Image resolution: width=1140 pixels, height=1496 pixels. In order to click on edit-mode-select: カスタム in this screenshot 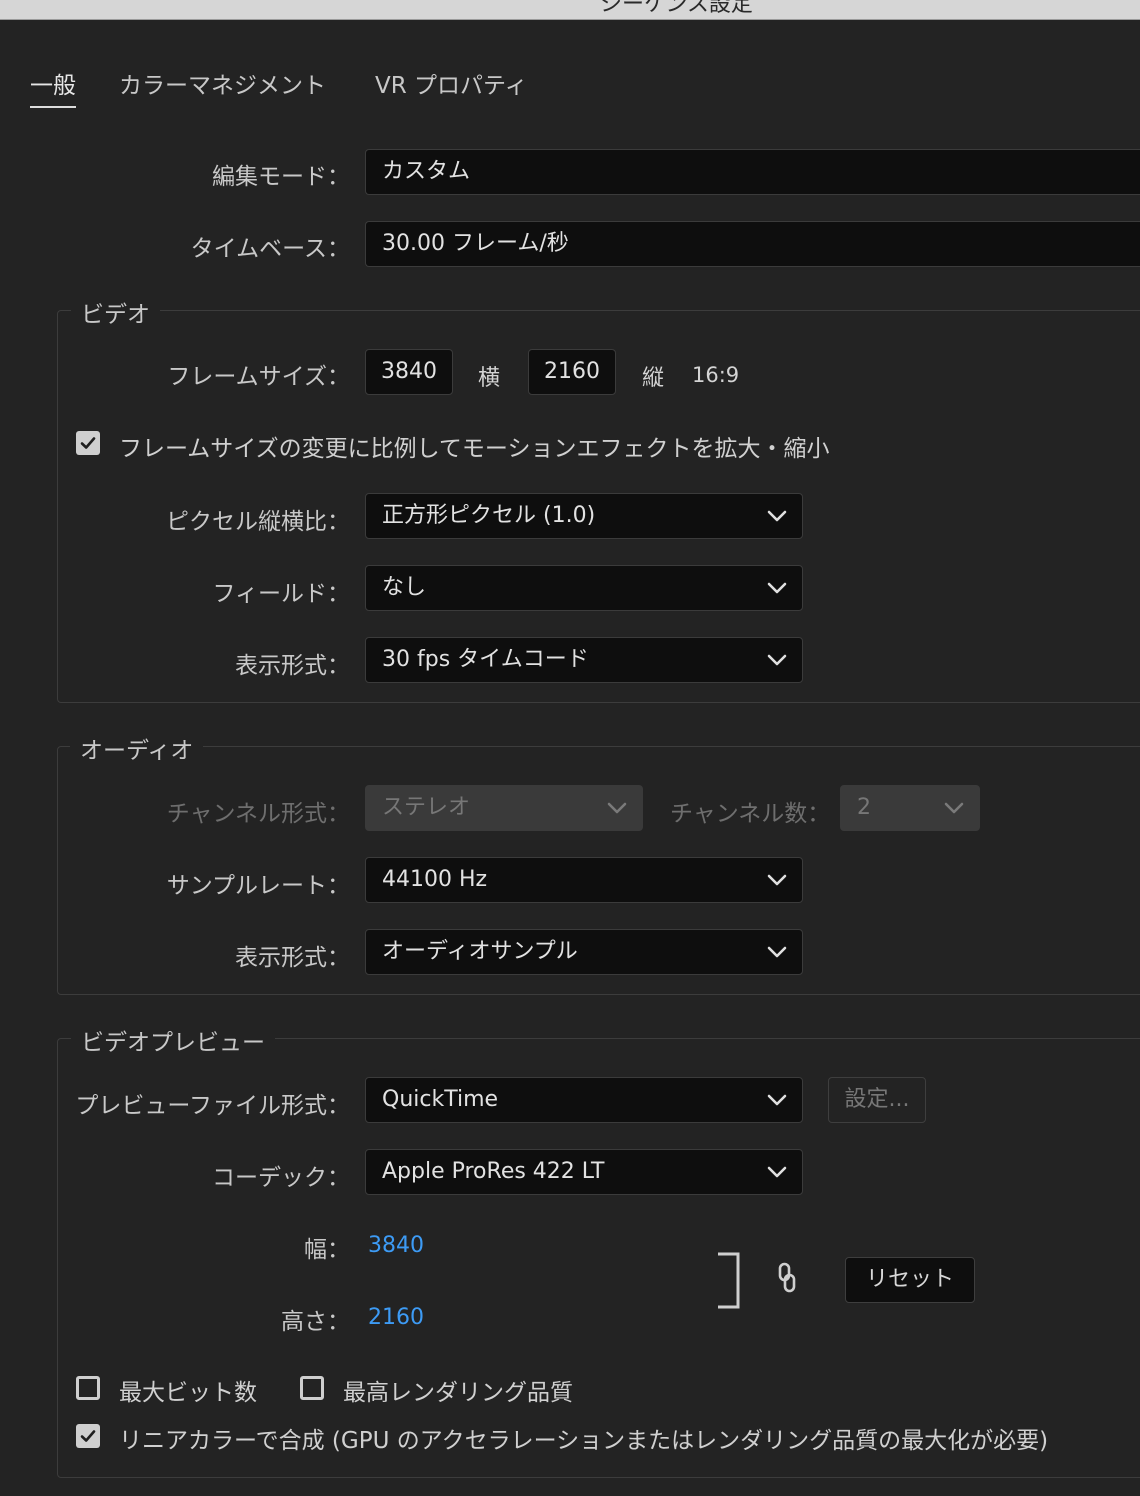, I will do `click(752, 172)`.